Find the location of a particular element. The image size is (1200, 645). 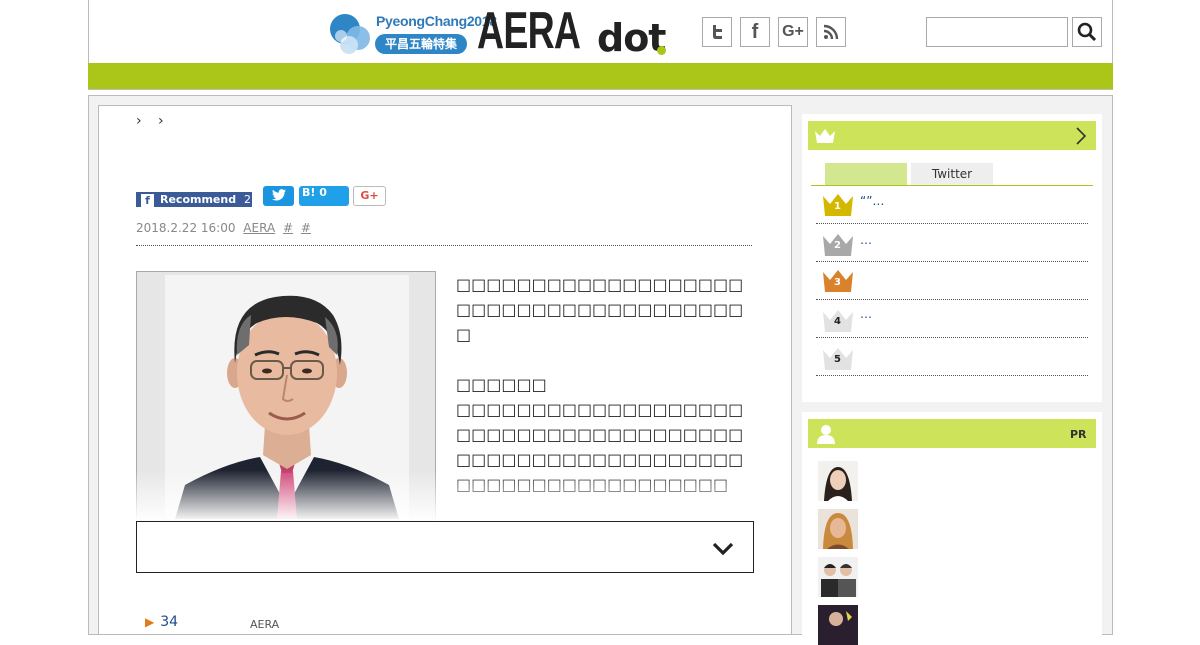

ranking-item: 5 is located at coordinates (952, 357).